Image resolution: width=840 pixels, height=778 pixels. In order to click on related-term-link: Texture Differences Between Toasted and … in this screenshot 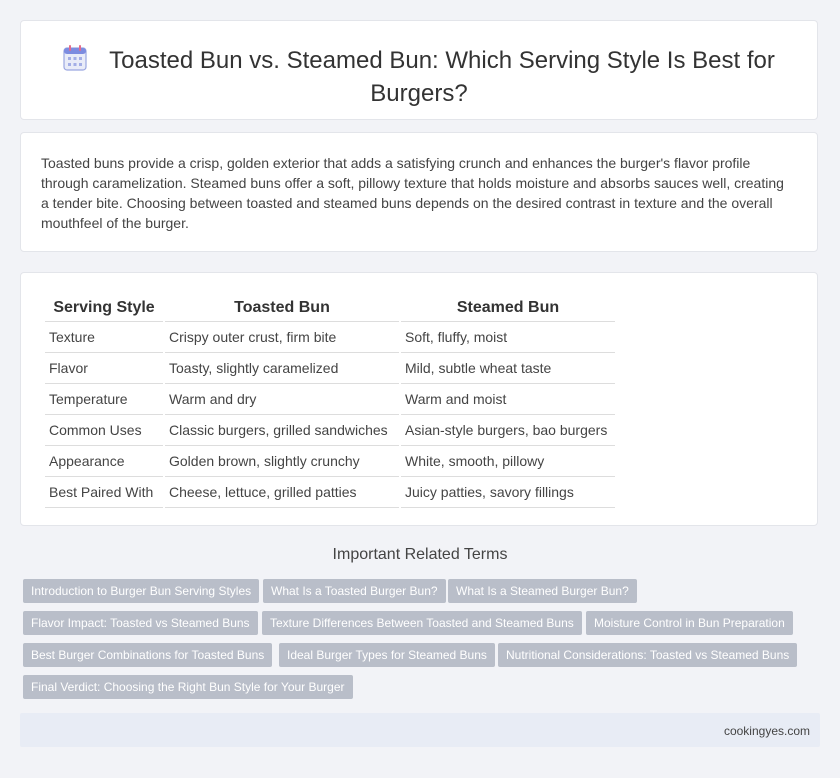, I will do `click(422, 623)`.